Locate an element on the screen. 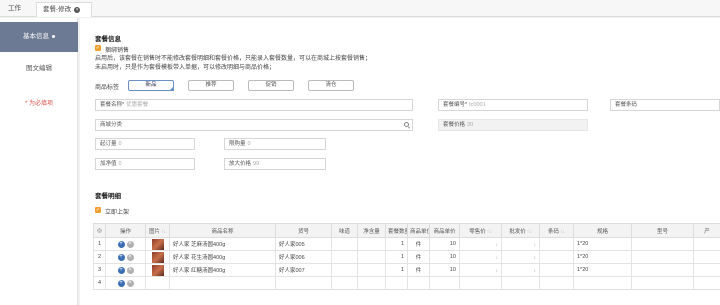  column-header-barcode: 条码↑↓ is located at coordinates (556, 230).